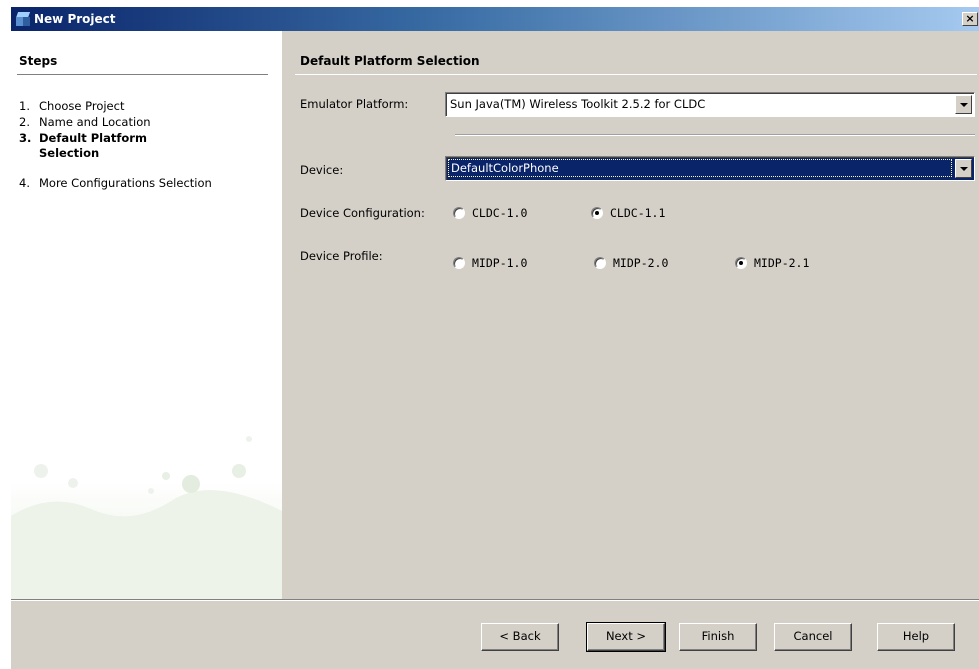 The width and height of the screenshot is (979, 669). What do you see at coordinates (95, 122) in the screenshot?
I see `step-label: Name and Location` at bounding box center [95, 122].